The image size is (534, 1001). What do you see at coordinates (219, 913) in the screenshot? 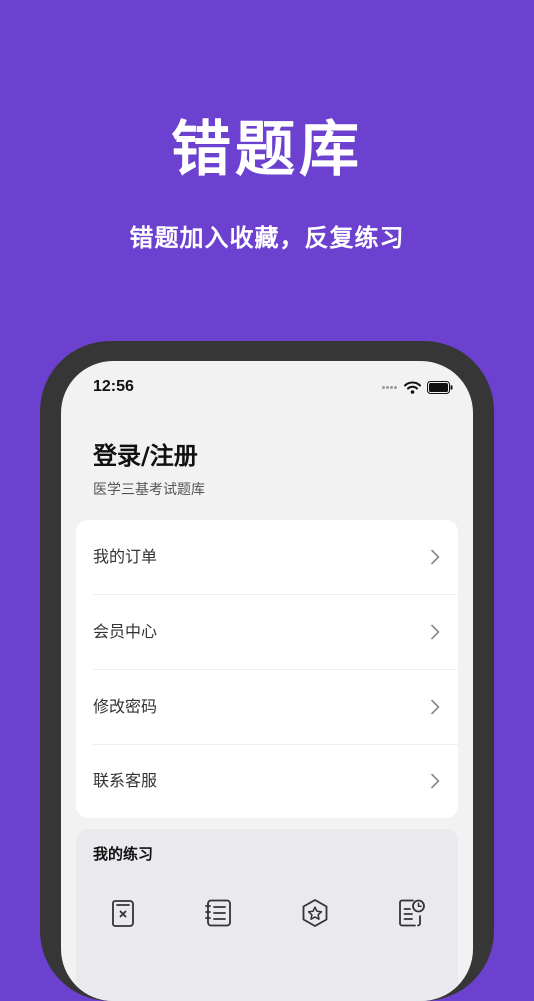
I see `question-list-icon` at bounding box center [219, 913].